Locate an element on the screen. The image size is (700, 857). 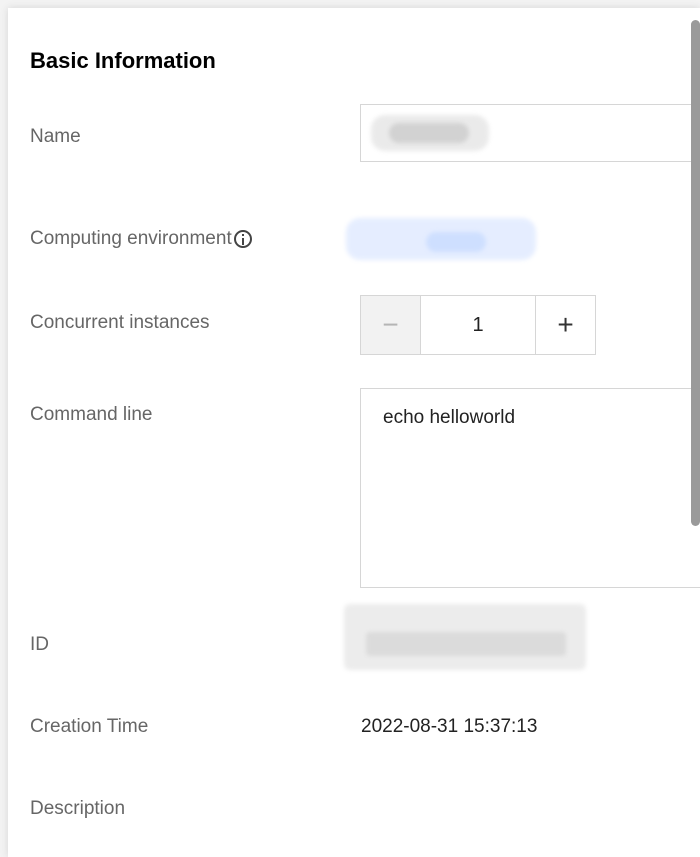
info-icon is located at coordinates (242, 239).